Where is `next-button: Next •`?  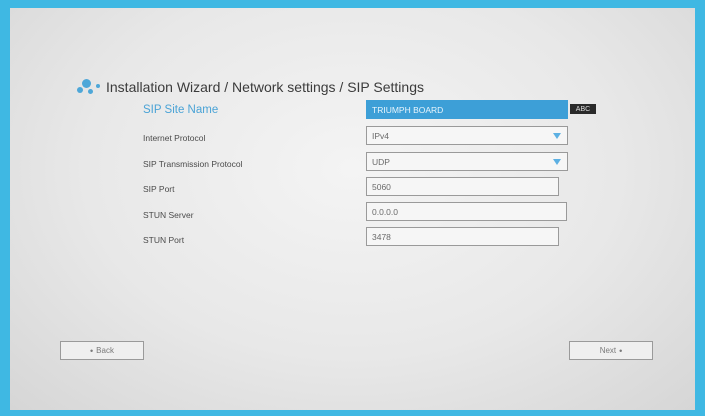
next-button: Next • is located at coordinates (611, 350).